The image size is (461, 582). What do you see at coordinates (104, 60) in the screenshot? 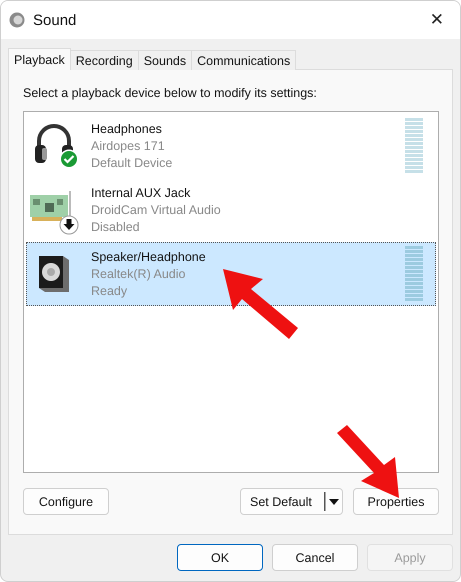
I see `tab: Recording` at bounding box center [104, 60].